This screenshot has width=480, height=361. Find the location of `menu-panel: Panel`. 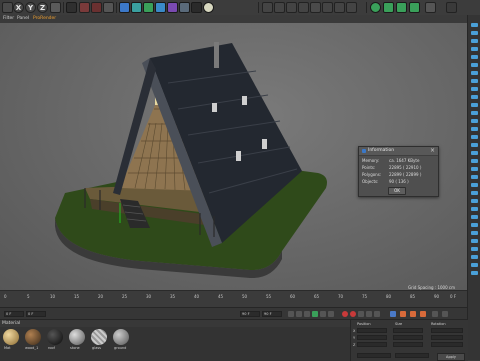

menu-panel: Panel is located at coordinates (23, 18).